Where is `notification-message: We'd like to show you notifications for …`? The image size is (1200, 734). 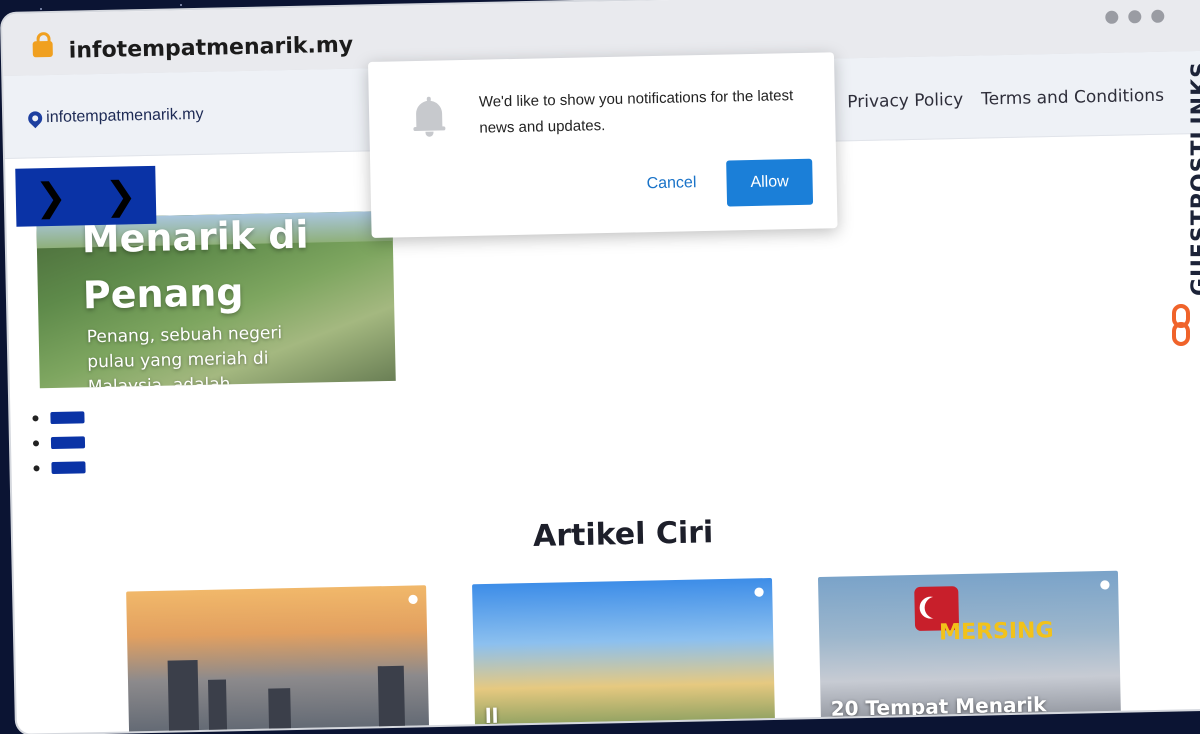 notification-message: We'd like to show you notifications for … is located at coordinates (636, 112).